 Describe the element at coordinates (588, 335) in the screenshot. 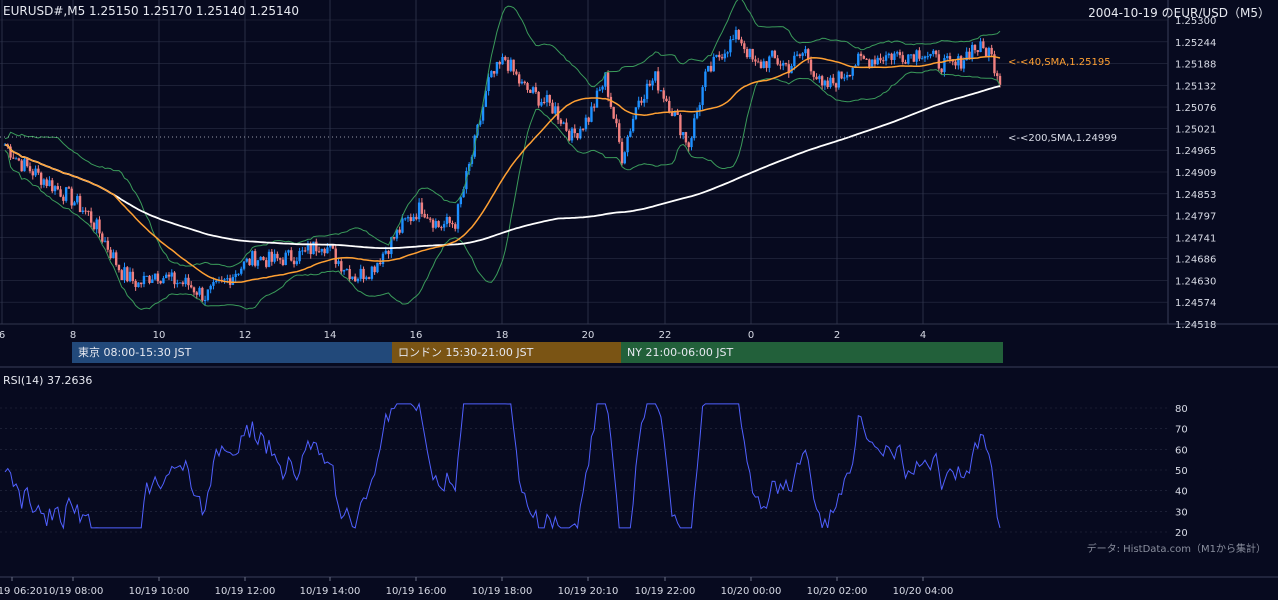

I see `price-x-tick-label: 20` at that location.